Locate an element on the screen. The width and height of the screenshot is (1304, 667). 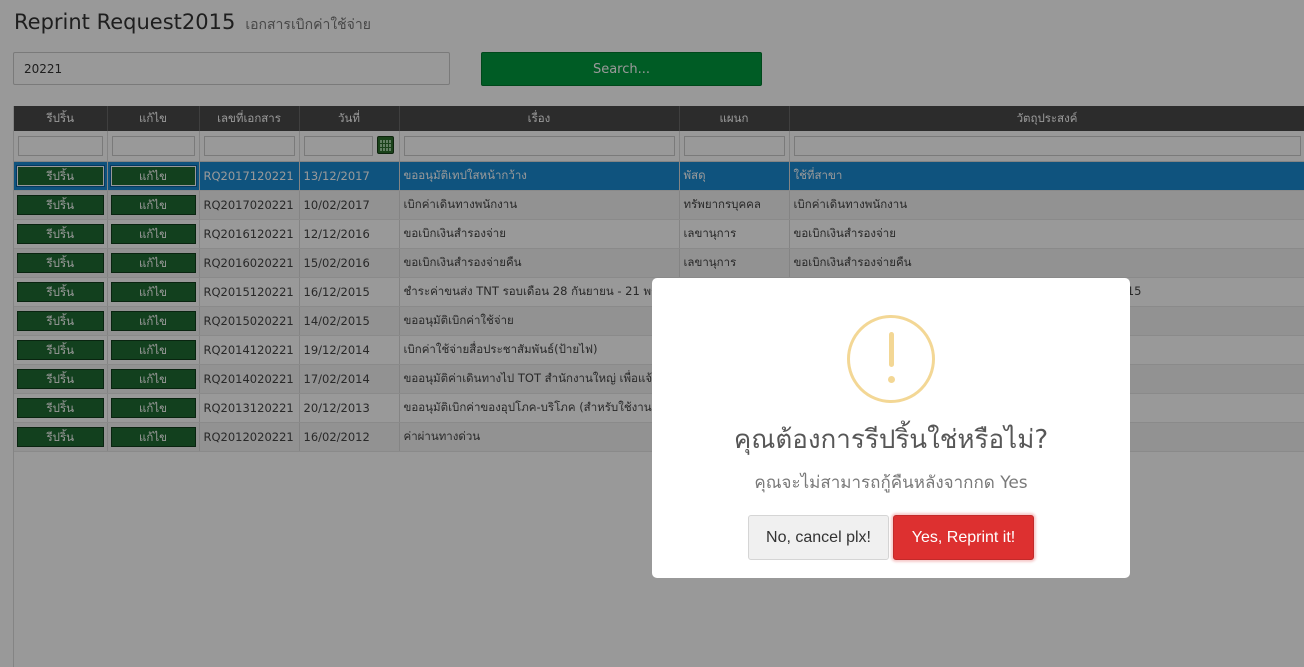
confirm-reprint-button: Yes, Reprint it! is located at coordinates (963, 537).